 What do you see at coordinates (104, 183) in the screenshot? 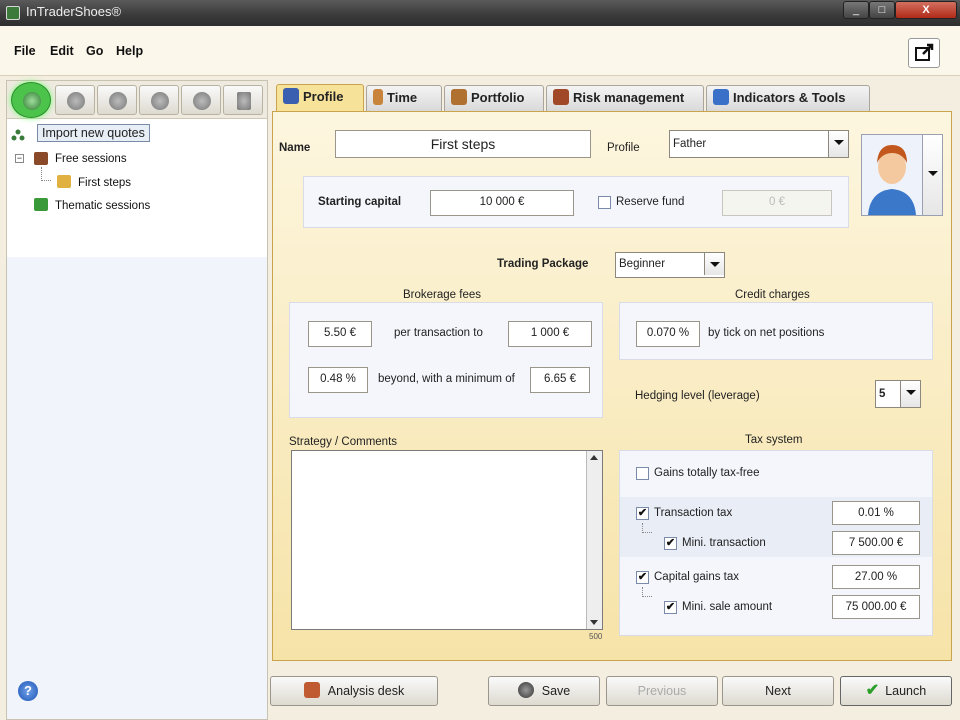
I see `tree-item-first-steps: First steps` at bounding box center [104, 183].